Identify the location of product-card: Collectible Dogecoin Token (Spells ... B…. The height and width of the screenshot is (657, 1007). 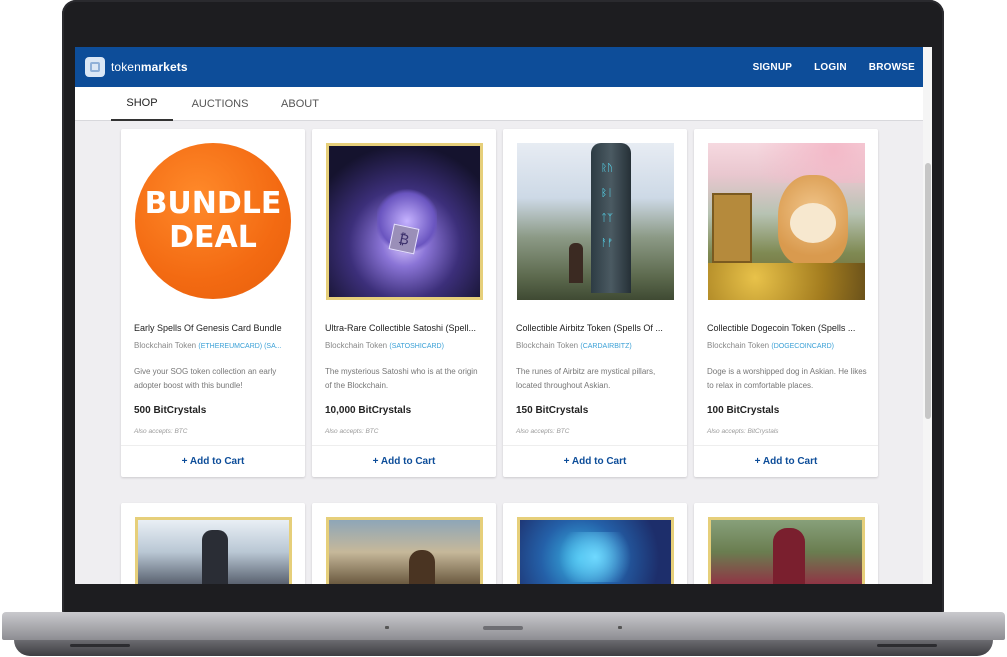
(786, 303).